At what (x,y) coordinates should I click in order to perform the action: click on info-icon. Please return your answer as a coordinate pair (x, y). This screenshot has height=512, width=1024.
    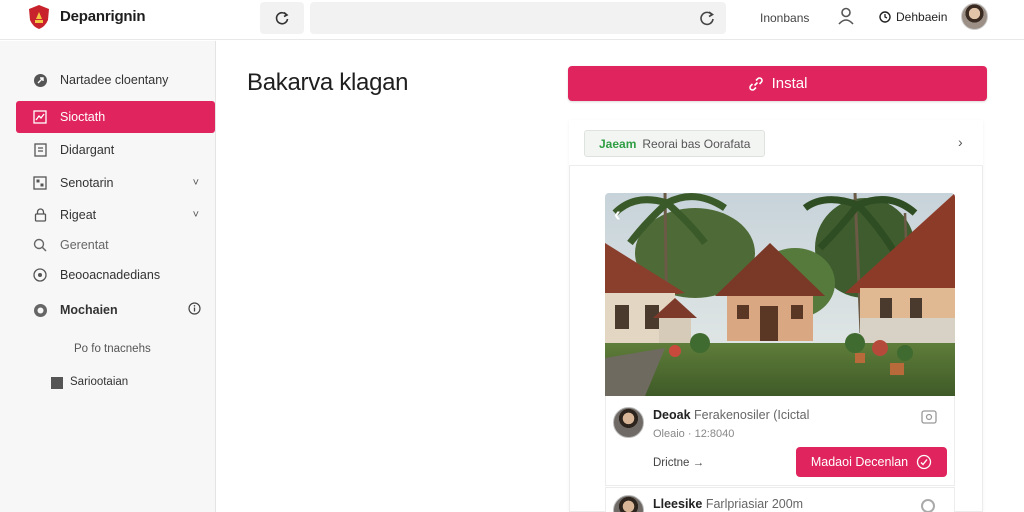
    Looking at the image, I should click on (194, 310).